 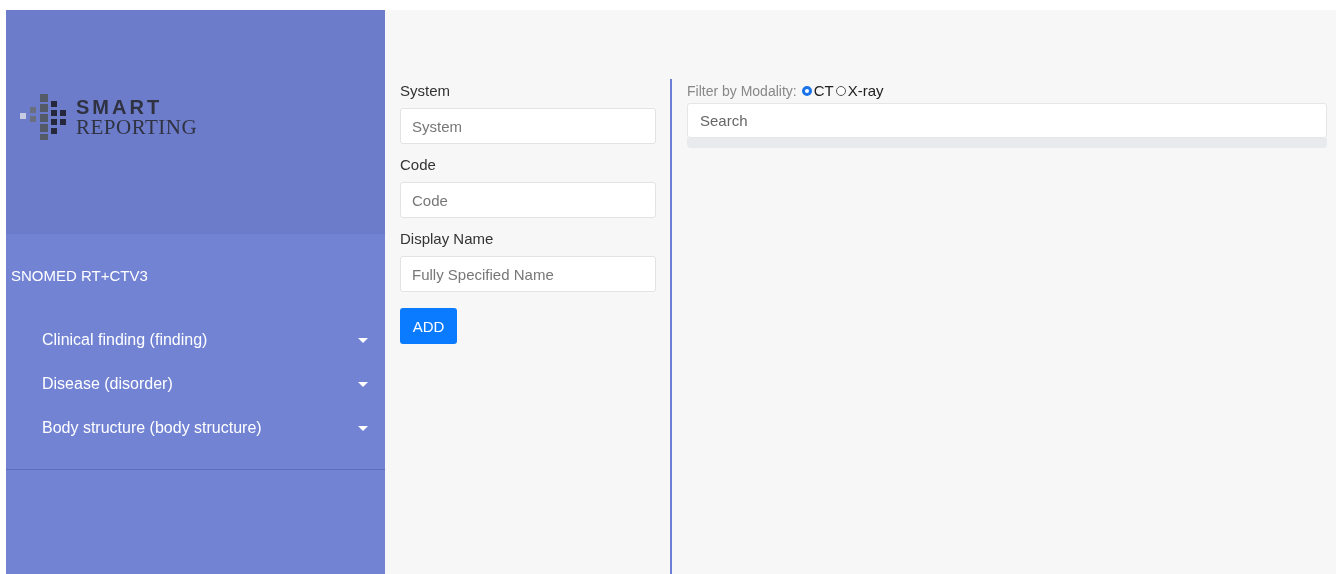 What do you see at coordinates (195, 340) in the screenshot?
I see `sidebar-item: Clinical finding (finding)` at bounding box center [195, 340].